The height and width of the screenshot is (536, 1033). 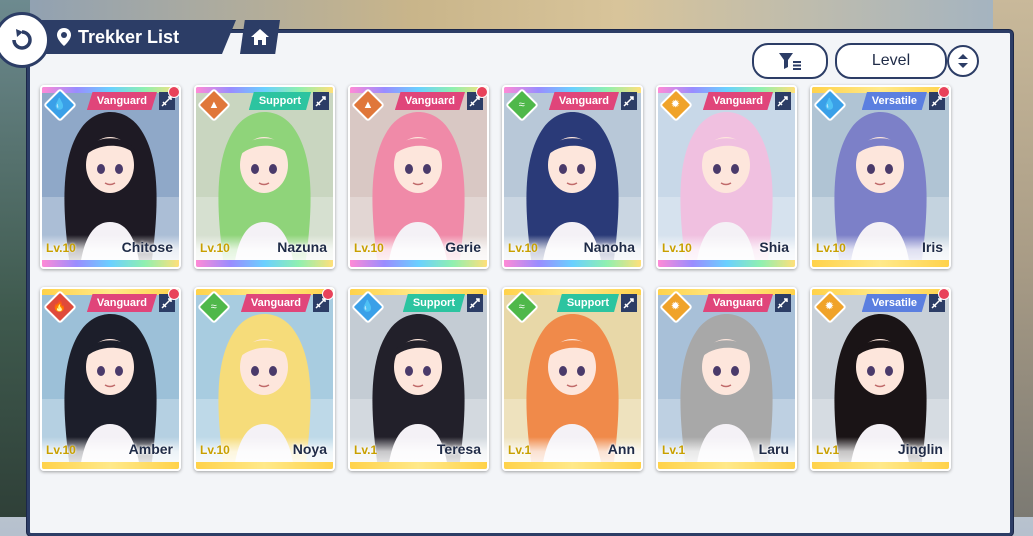 What do you see at coordinates (458, 449) in the screenshot?
I see `trekker-name: Teresa` at bounding box center [458, 449].